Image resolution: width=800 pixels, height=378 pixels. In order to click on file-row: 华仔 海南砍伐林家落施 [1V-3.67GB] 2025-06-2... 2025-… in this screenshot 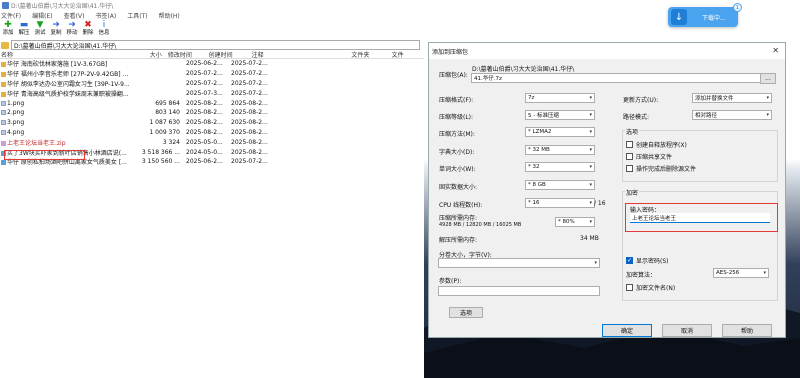, I will do `click(212, 64)`.